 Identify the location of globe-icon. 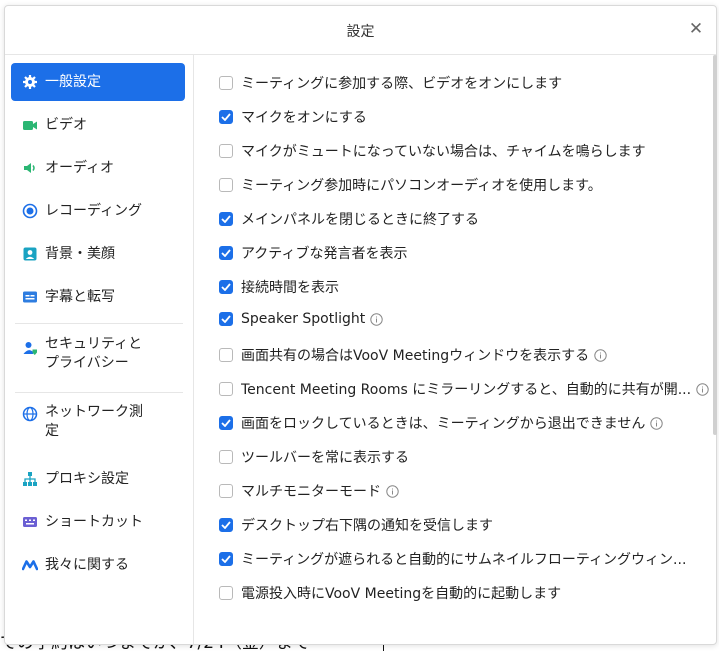
(30, 414).